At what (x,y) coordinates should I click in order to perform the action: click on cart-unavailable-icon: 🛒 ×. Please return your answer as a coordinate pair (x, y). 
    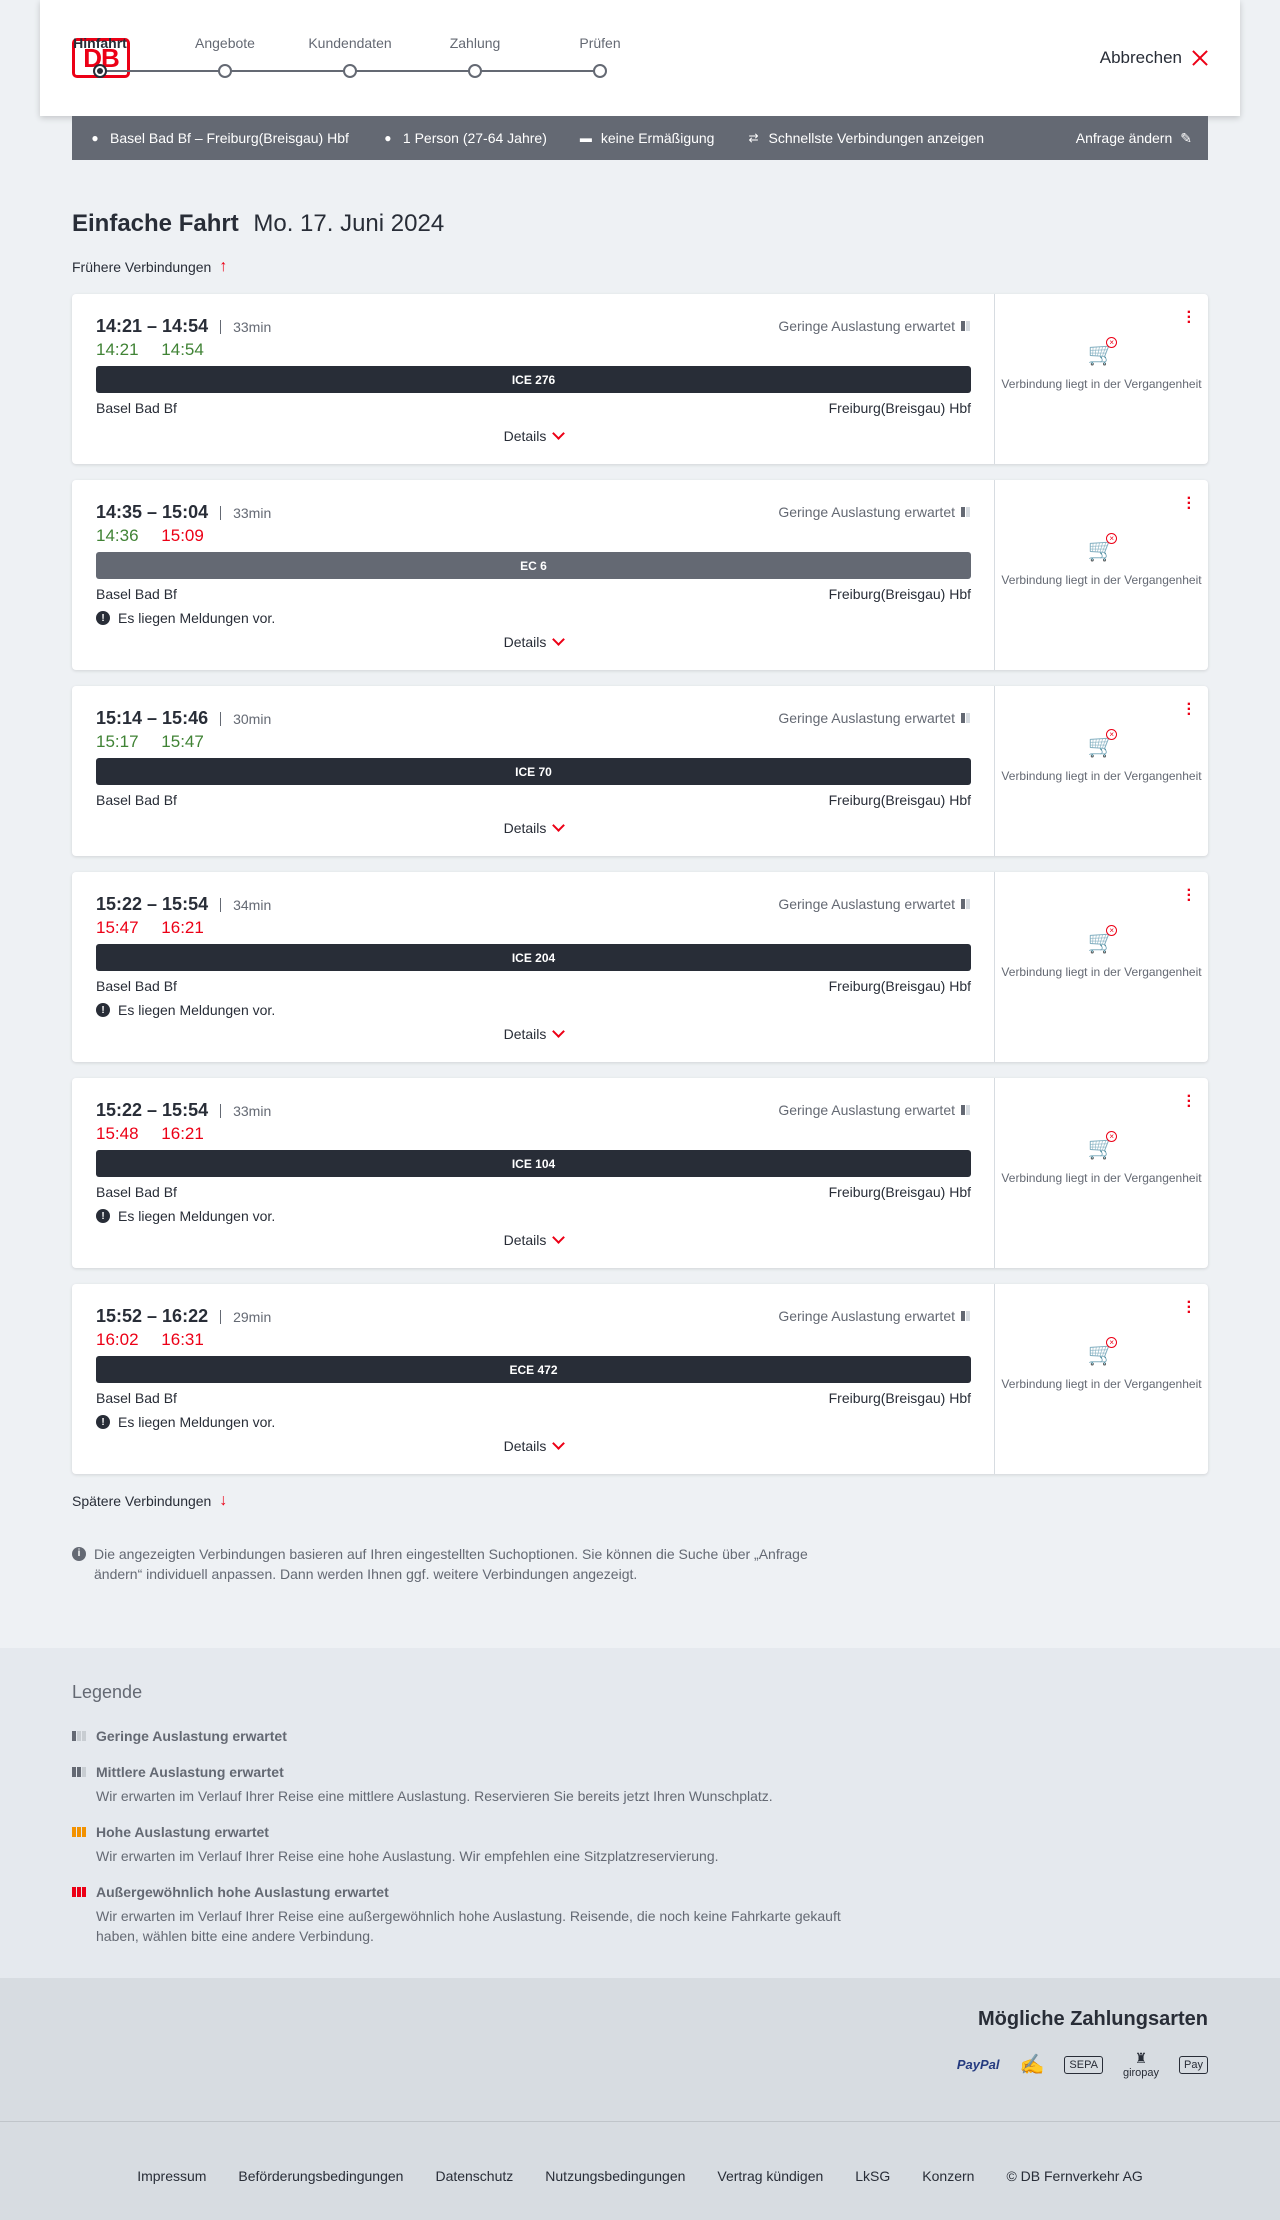
    Looking at the image, I should click on (1102, 547).